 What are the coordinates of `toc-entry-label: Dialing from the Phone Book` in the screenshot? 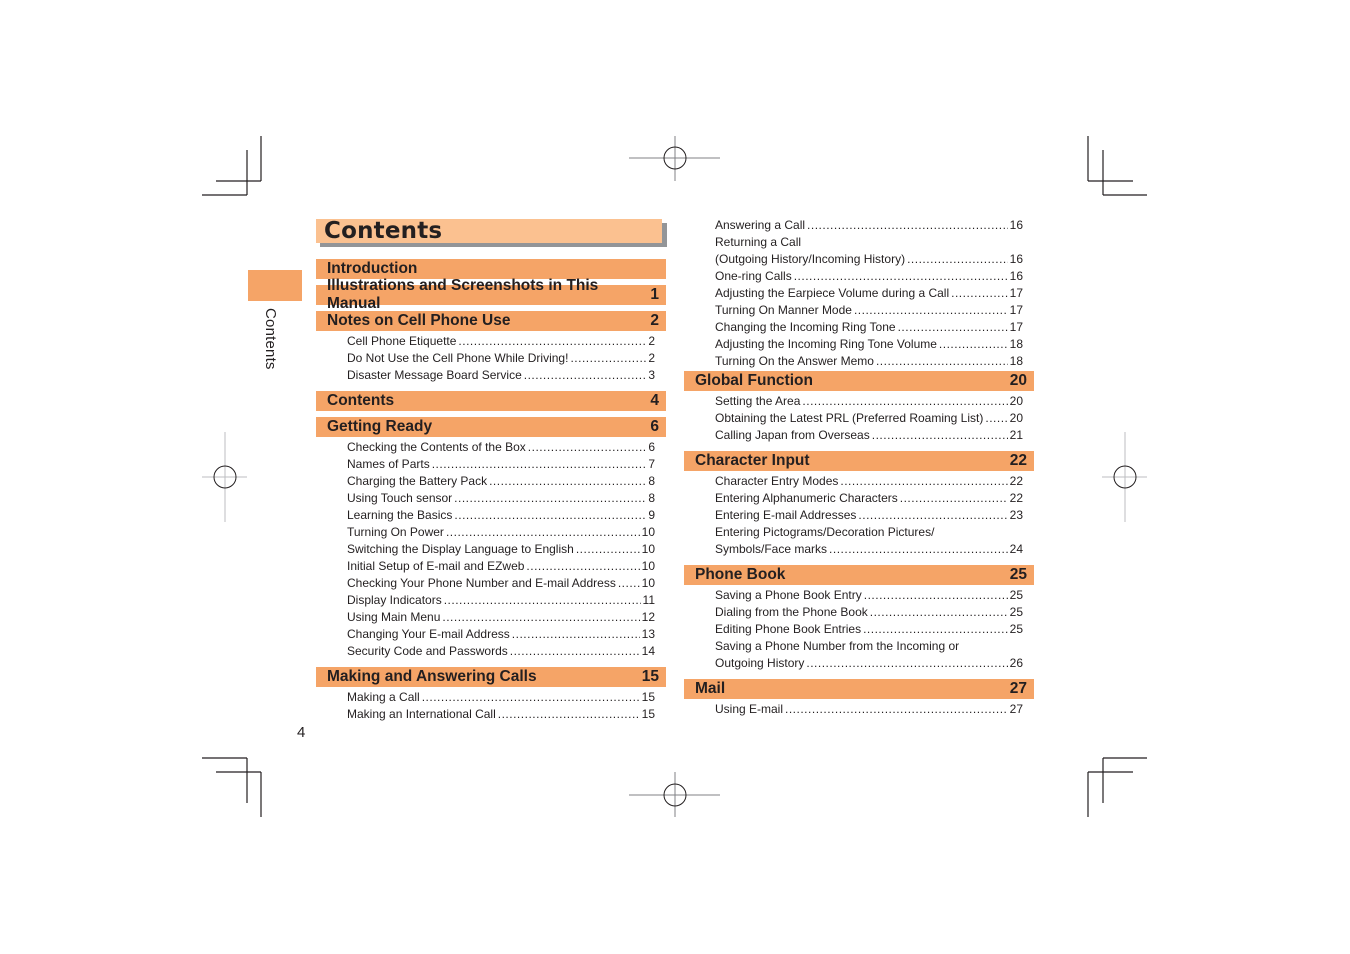 It's located at (791, 612).